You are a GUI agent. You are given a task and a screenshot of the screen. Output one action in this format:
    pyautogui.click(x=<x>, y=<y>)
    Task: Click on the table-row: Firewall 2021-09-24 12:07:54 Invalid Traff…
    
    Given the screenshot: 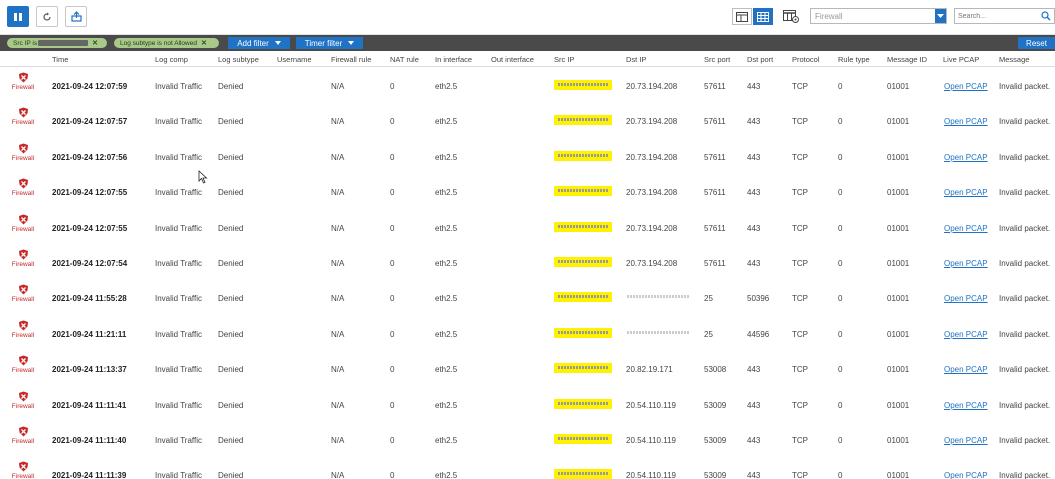 What is the action you would take?
    pyautogui.click(x=527, y=262)
    